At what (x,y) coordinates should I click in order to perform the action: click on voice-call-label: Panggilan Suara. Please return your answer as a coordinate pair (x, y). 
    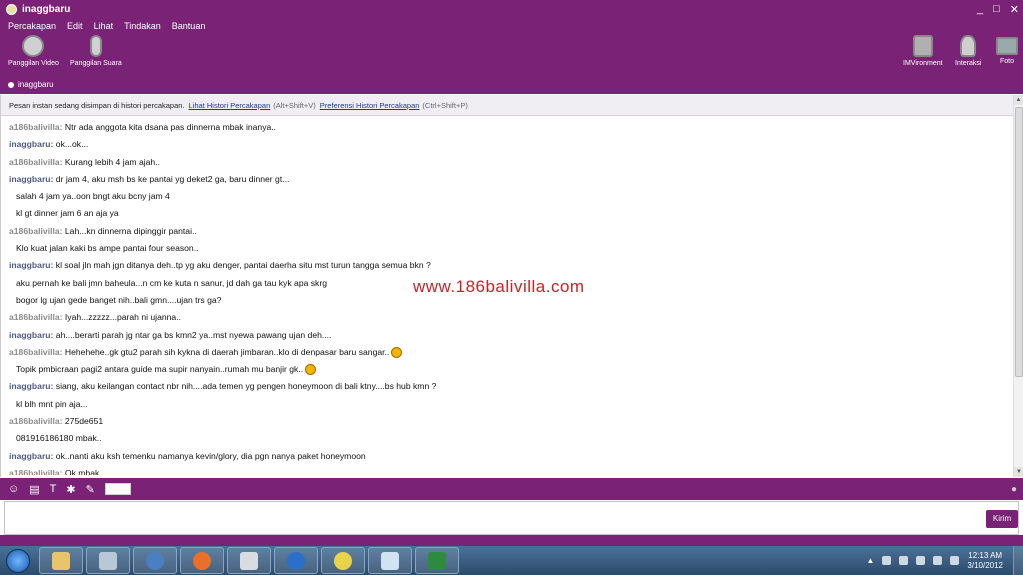
    Looking at the image, I should click on (96, 63).